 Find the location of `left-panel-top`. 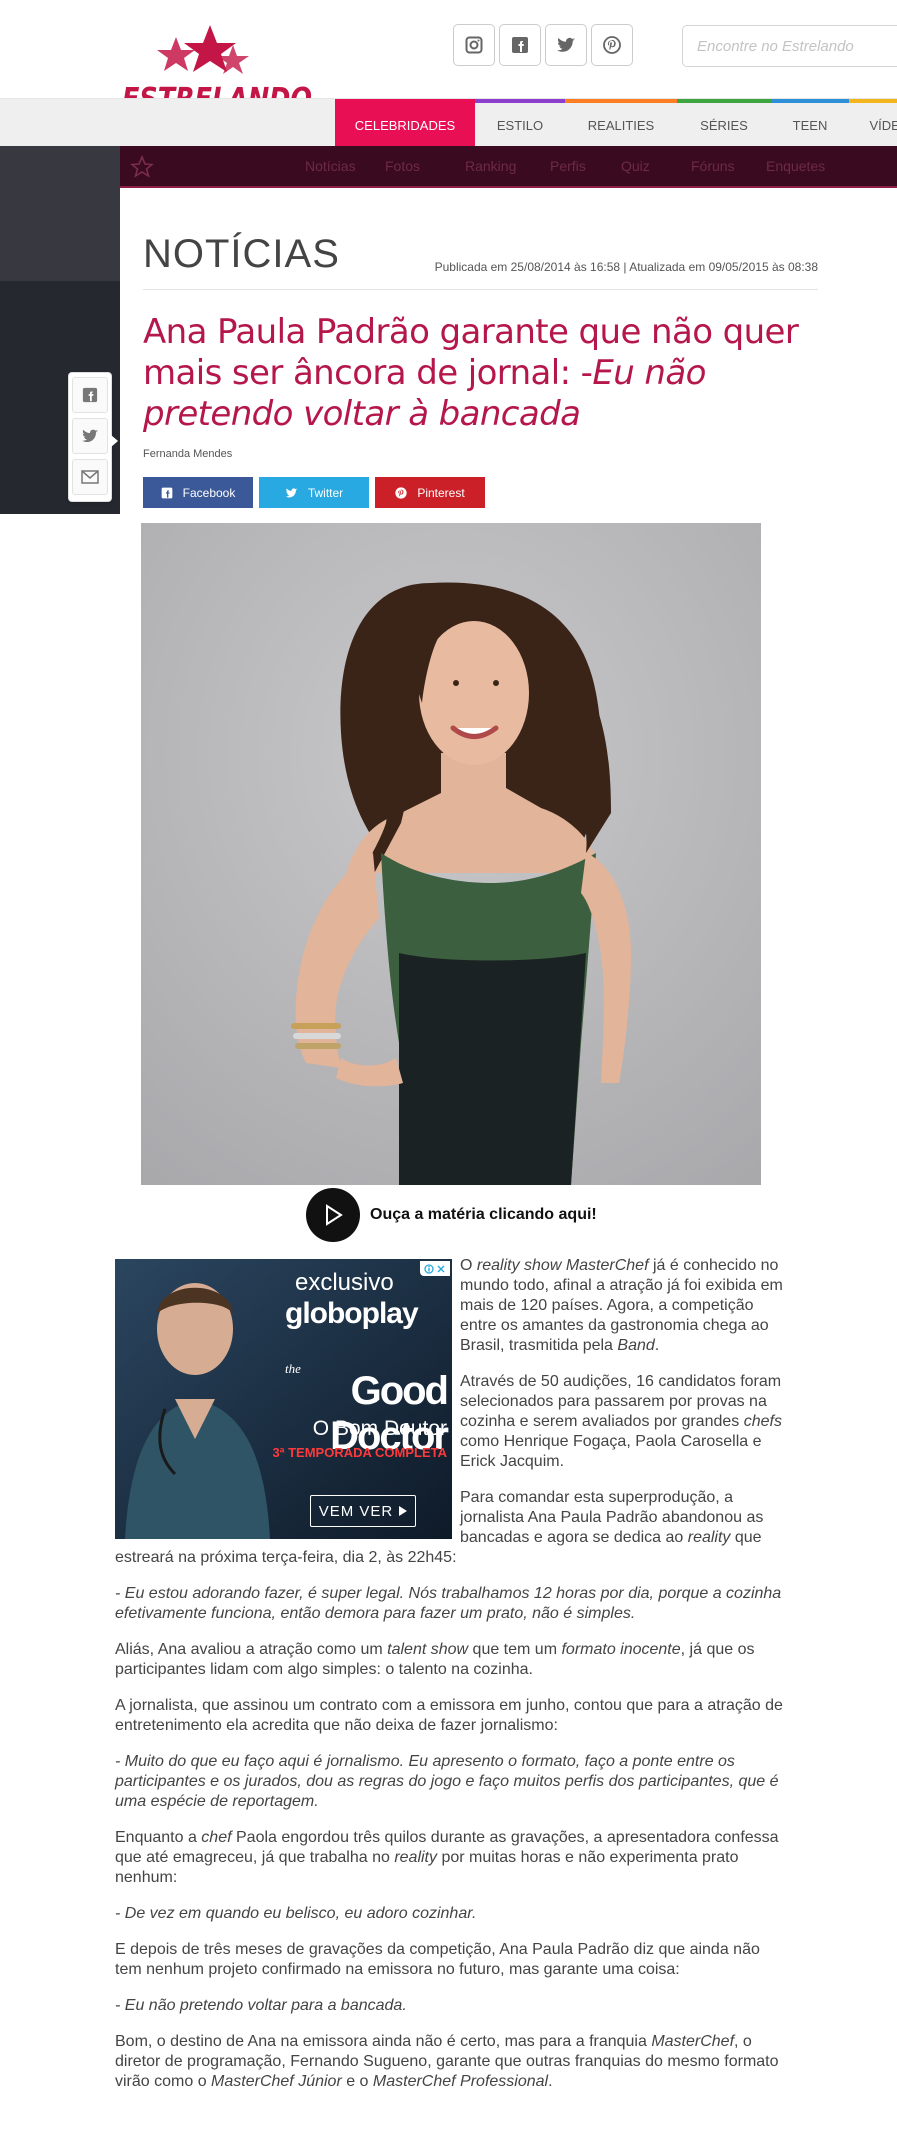

left-panel-top is located at coordinates (60, 213).